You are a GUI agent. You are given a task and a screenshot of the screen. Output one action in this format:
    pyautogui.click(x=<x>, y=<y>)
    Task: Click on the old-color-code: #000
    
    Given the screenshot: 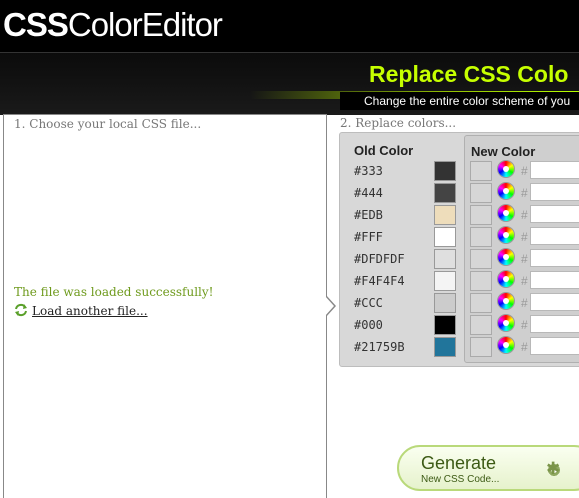 What is the action you would take?
    pyautogui.click(x=368, y=325)
    